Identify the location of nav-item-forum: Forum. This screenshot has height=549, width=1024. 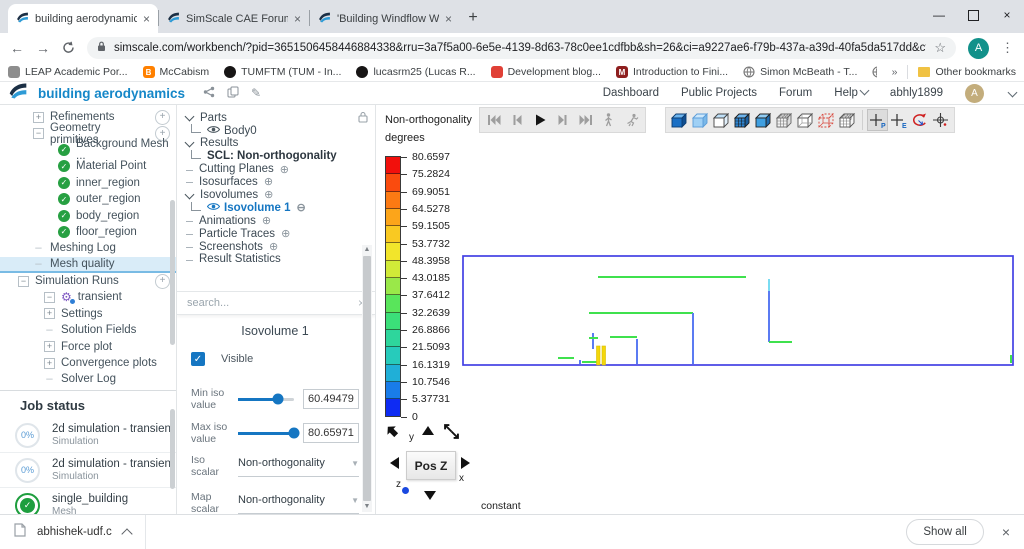
(795, 93).